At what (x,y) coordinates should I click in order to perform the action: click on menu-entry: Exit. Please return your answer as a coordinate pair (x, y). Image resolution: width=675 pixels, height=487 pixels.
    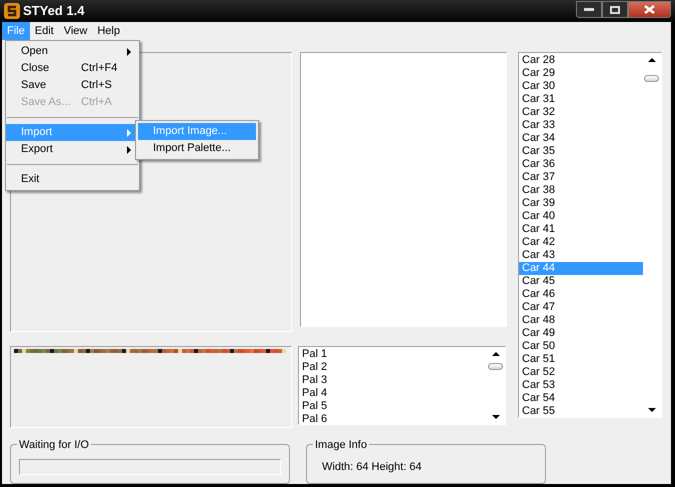
    Looking at the image, I should click on (72, 179).